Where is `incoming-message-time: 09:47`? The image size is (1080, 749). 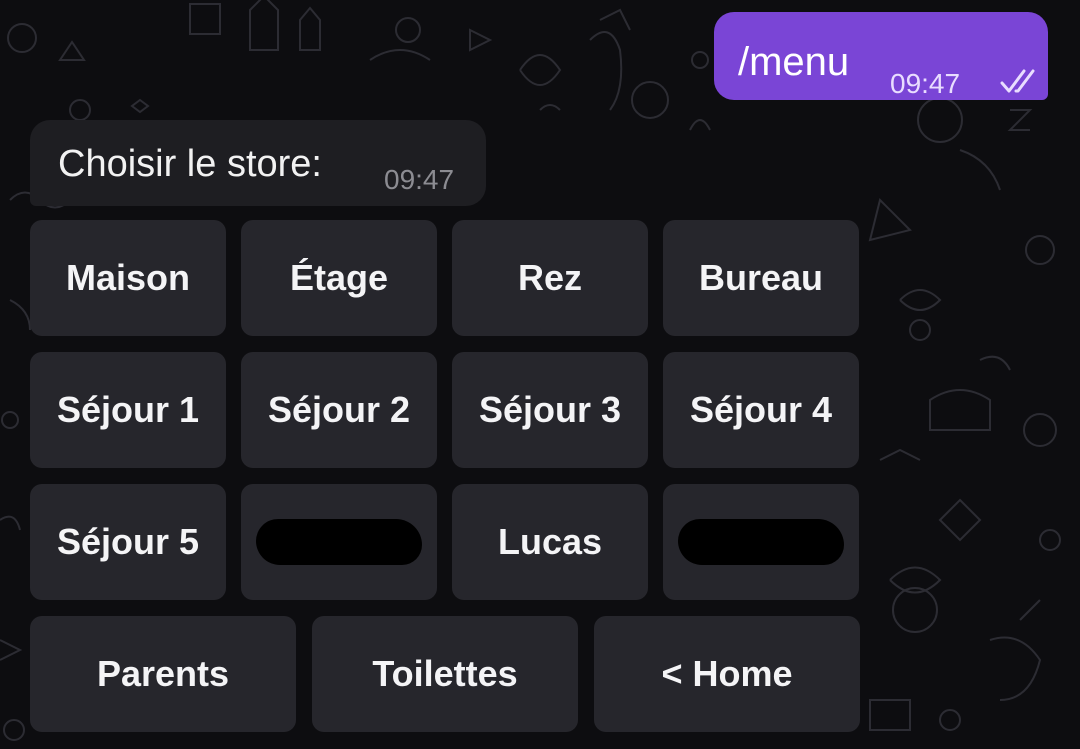
incoming-message-time: 09:47 is located at coordinates (419, 179).